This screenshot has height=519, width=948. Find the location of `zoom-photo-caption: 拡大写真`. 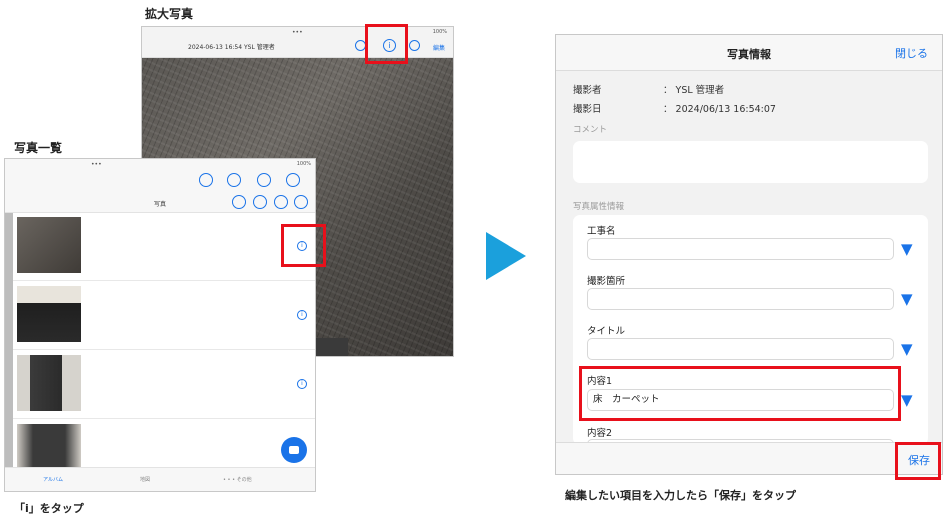

zoom-photo-caption: 拡大写真 is located at coordinates (169, 14).